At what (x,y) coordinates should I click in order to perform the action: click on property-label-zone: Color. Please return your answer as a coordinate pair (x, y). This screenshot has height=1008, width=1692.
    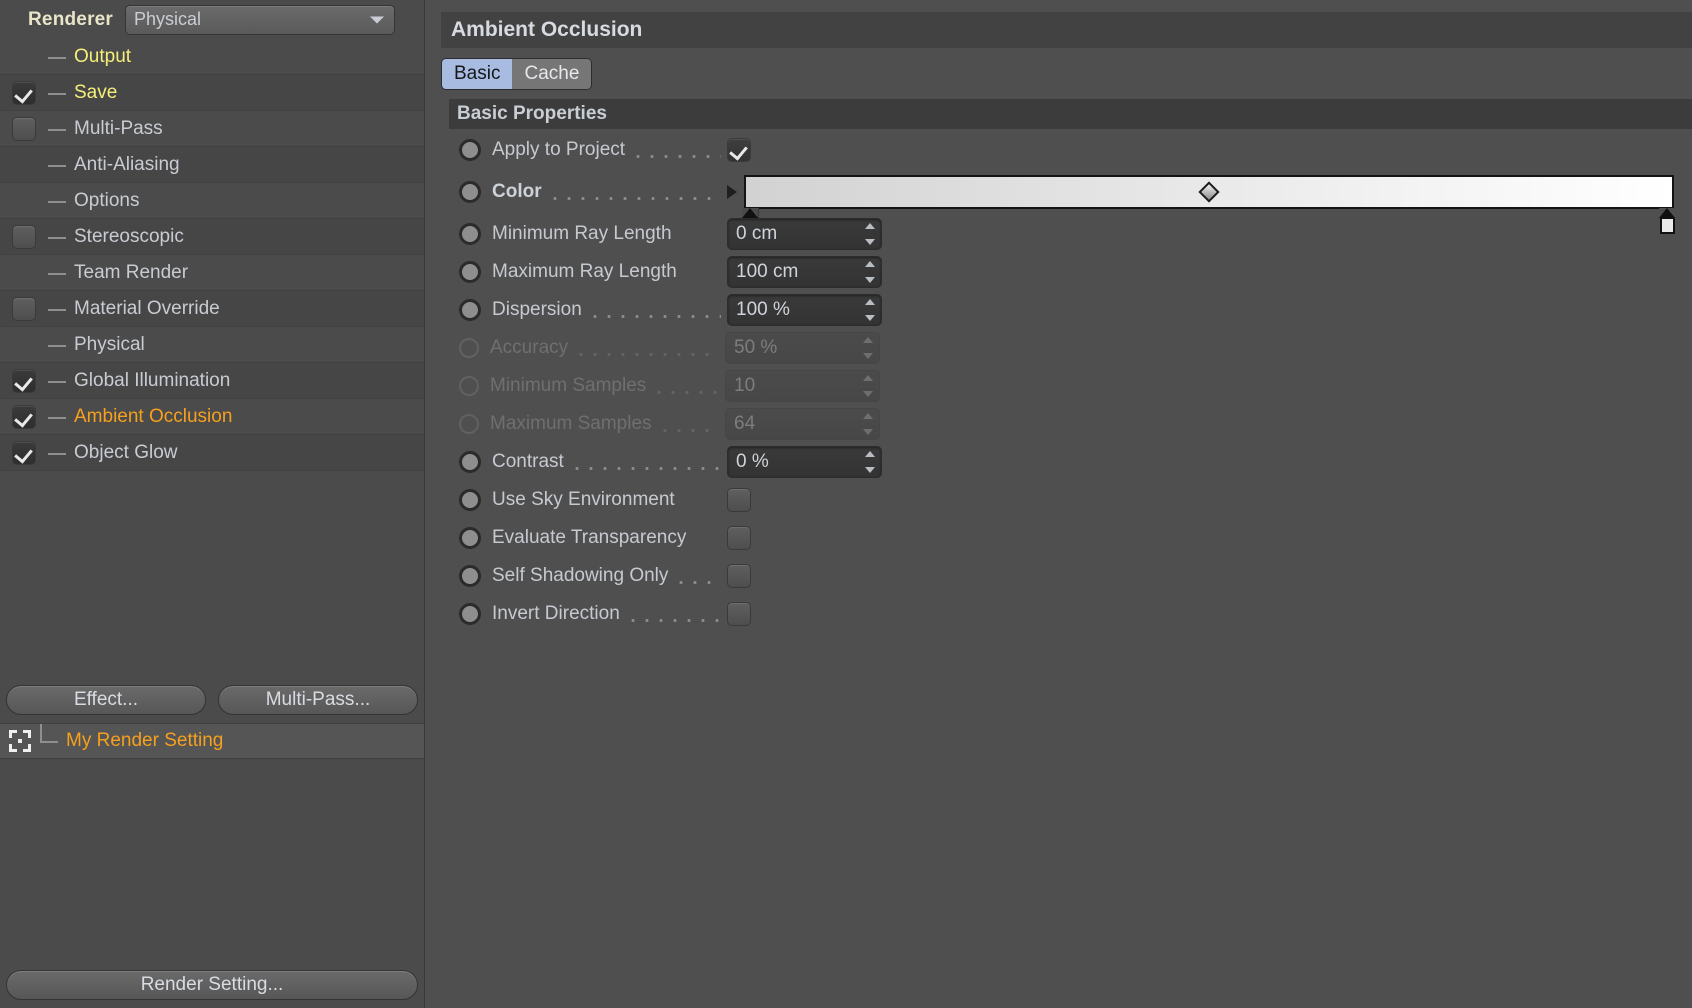
    Looking at the image, I should click on (604, 192).